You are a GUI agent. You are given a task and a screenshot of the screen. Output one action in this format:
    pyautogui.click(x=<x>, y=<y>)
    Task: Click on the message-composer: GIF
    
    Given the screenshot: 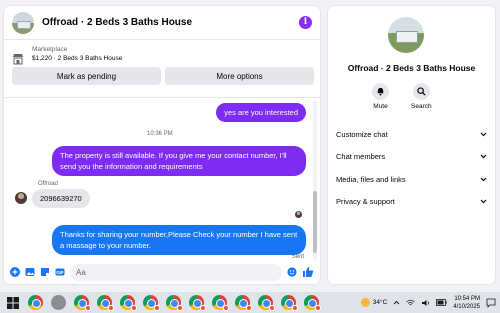 What is the action you would take?
    pyautogui.click(x=162, y=272)
    